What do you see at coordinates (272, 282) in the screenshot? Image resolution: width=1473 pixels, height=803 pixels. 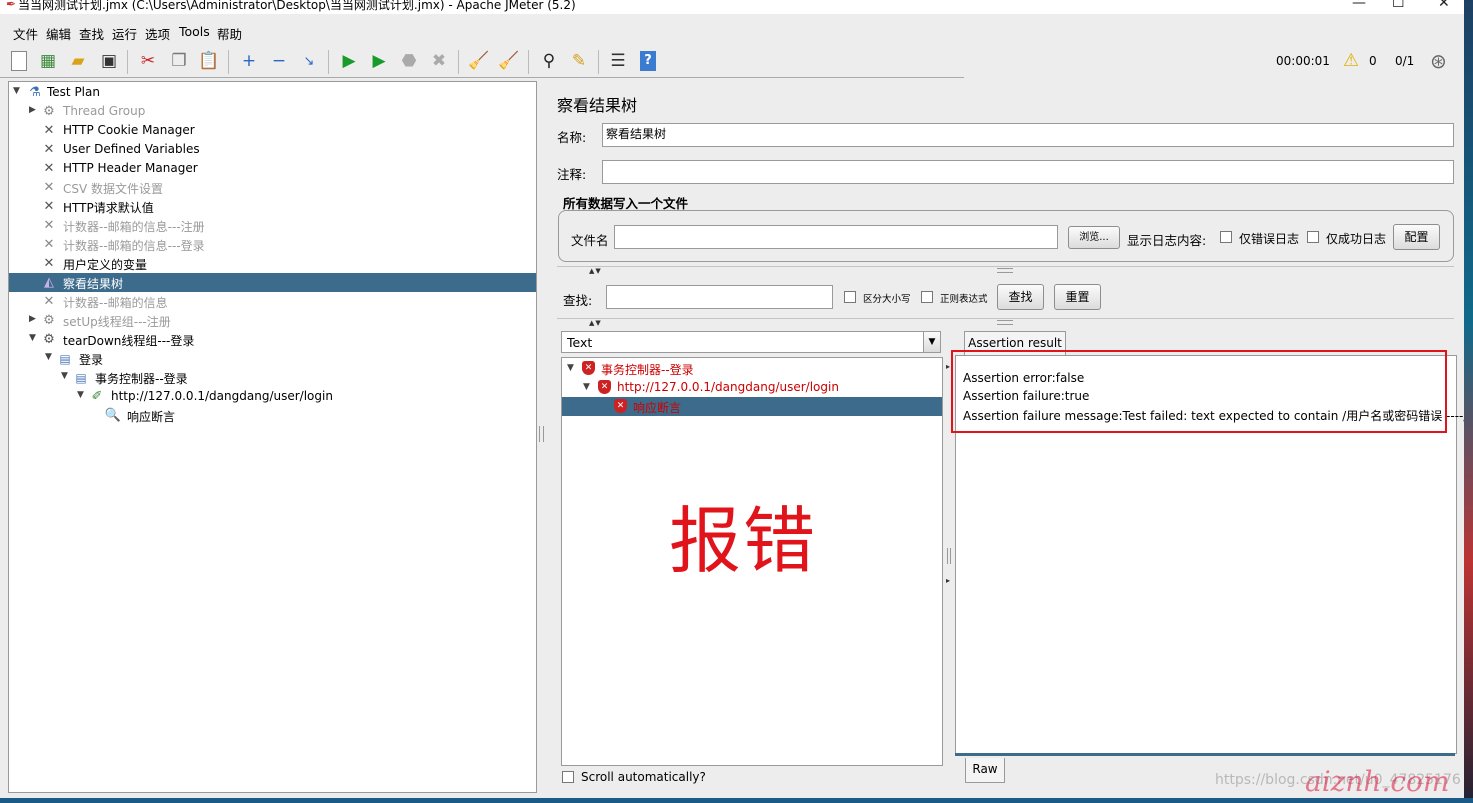 I see `tree-item-view-results-tree: ◭ 察看结果树` at bounding box center [272, 282].